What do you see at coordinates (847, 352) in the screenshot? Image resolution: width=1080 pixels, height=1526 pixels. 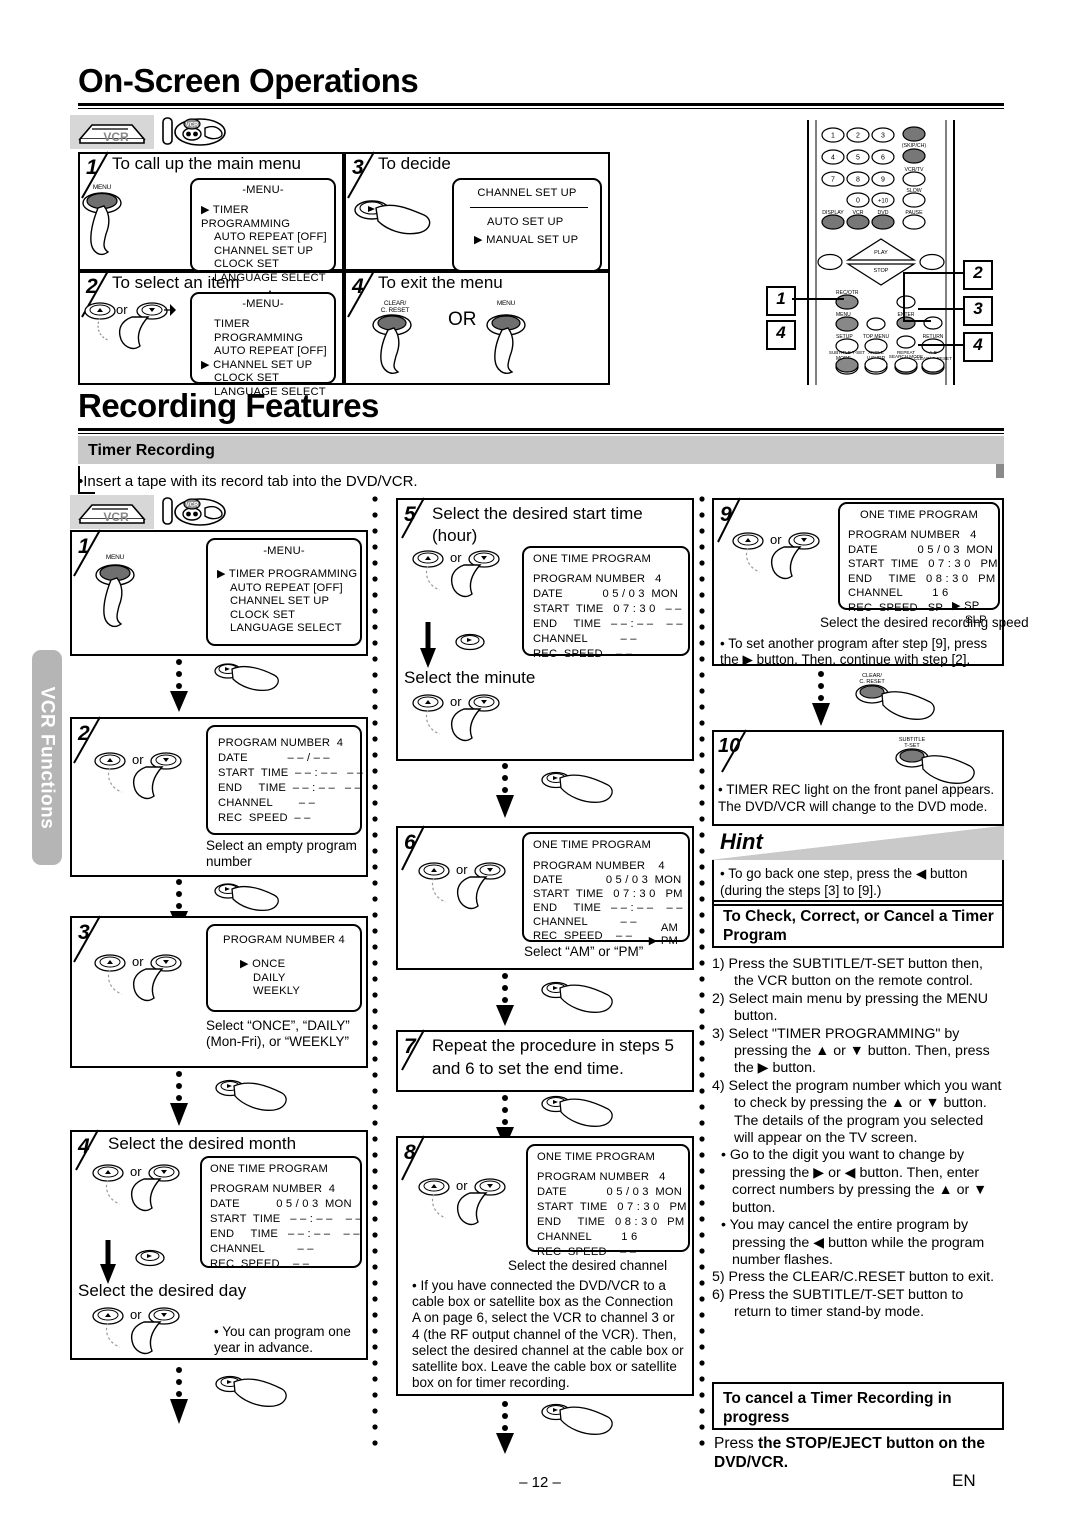 I see `svg-text: SUBTITLE T-SET` at bounding box center [847, 352].